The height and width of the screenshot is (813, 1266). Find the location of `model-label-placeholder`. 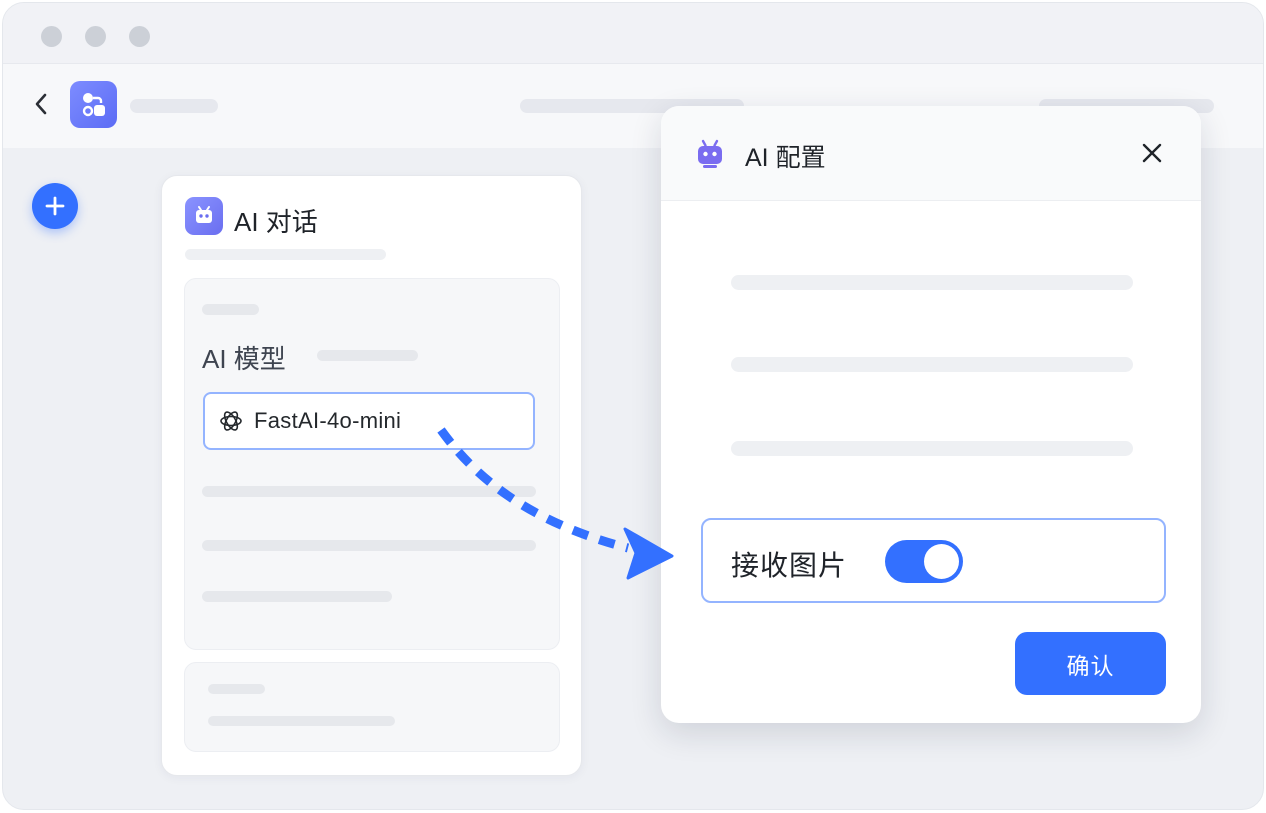

model-label-placeholder is located at coordinates (367, 355).